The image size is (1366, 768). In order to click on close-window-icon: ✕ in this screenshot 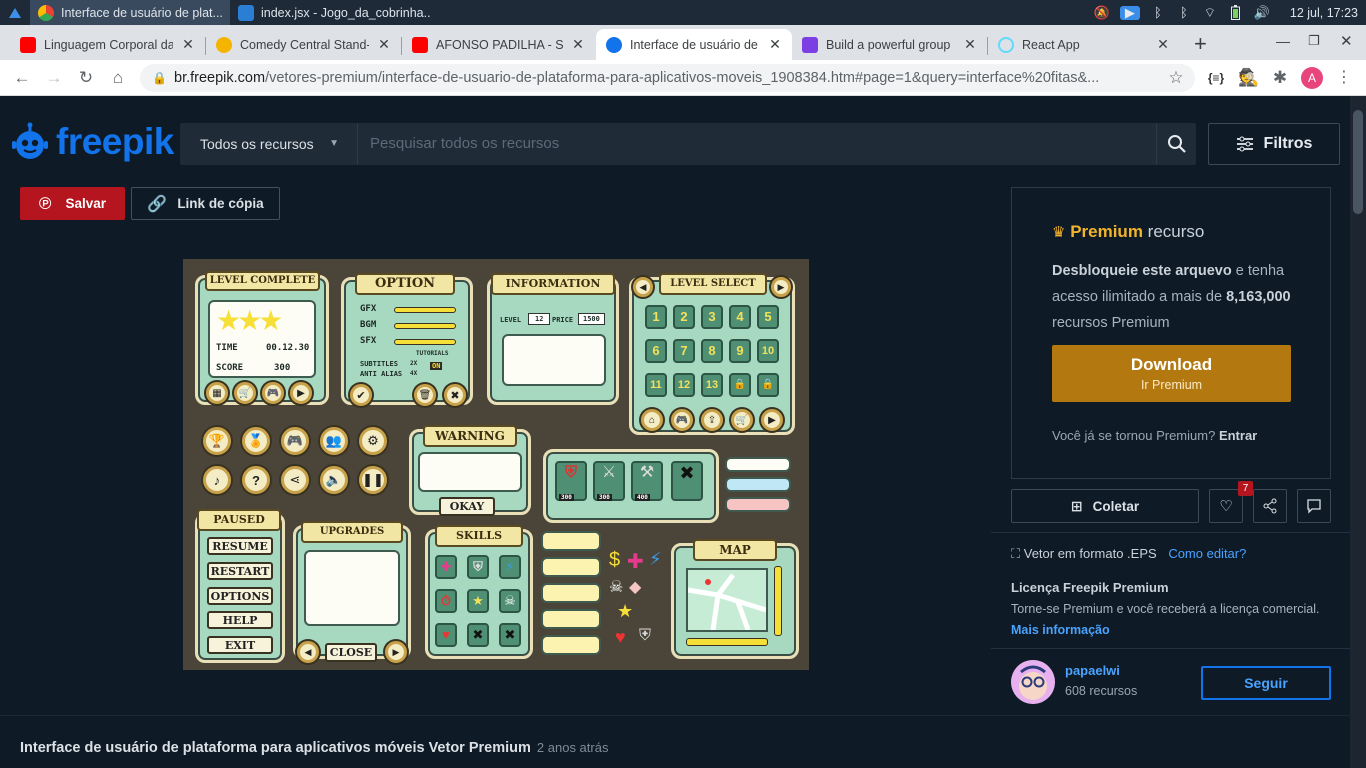, I will do `click(1346, 41)`.